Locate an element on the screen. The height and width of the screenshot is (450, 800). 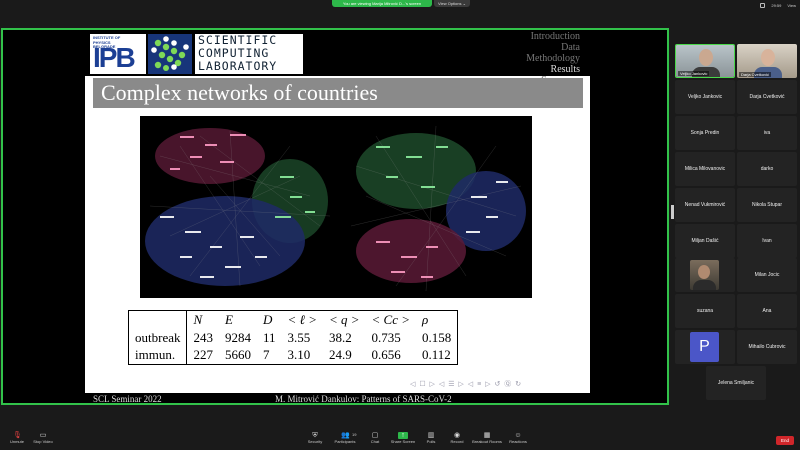
network-image-immunization is located at coordinates (434, 207).